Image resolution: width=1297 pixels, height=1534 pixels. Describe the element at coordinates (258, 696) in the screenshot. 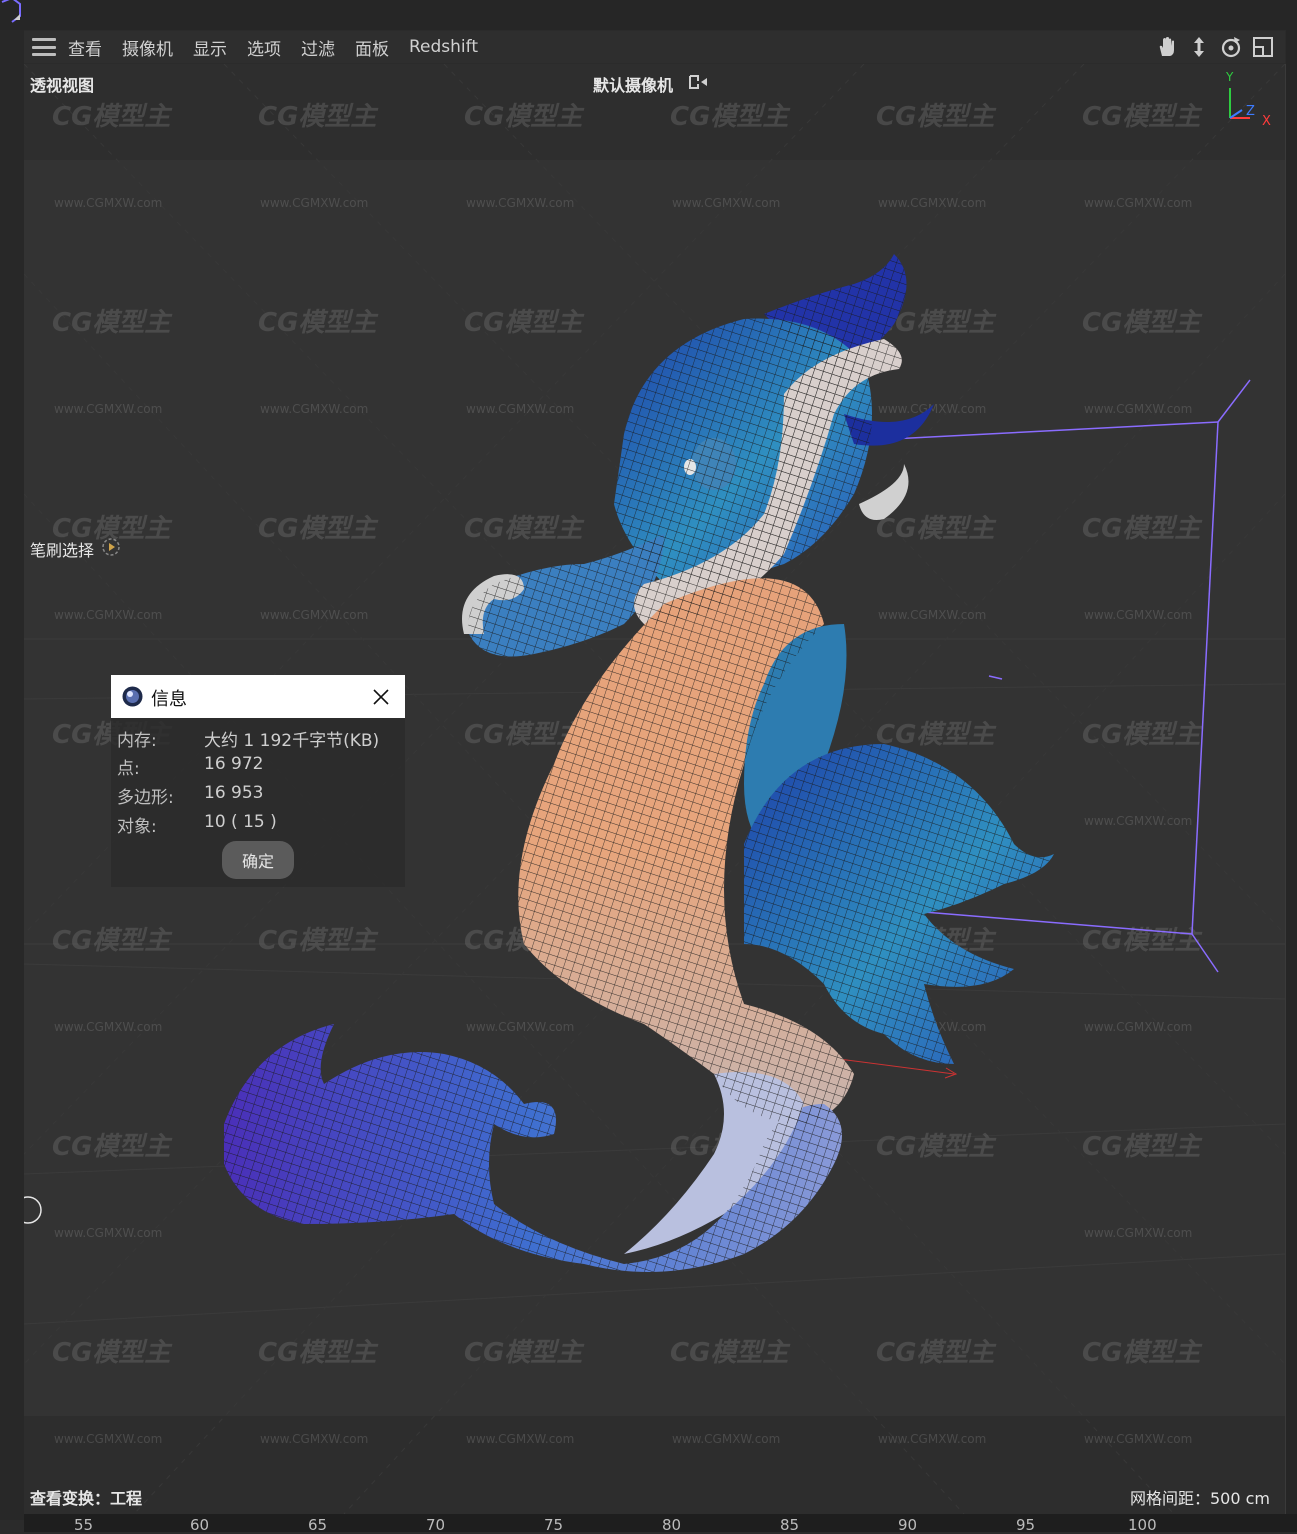

I see `info-dialog-titlebar: 信息` at that location.